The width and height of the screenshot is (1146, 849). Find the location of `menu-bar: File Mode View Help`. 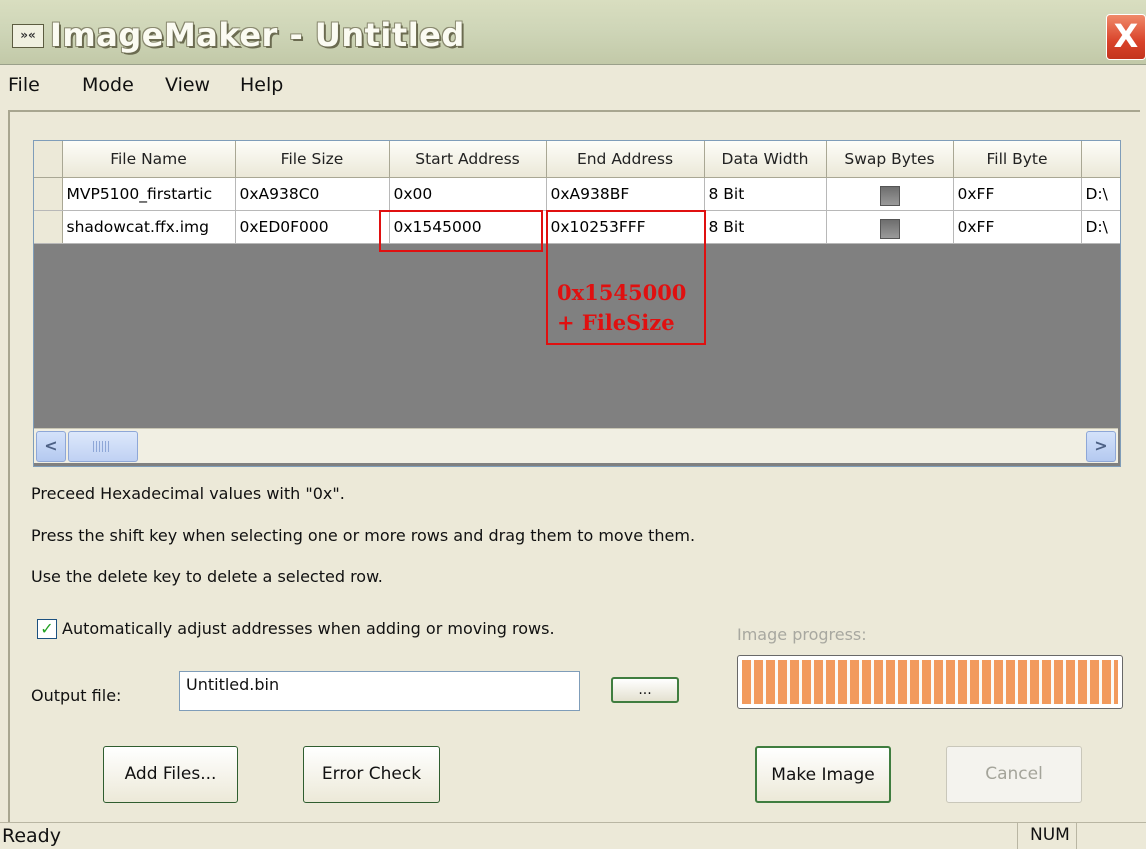

menu-bar: File Mode View Help is located at coordinates (573, 85).